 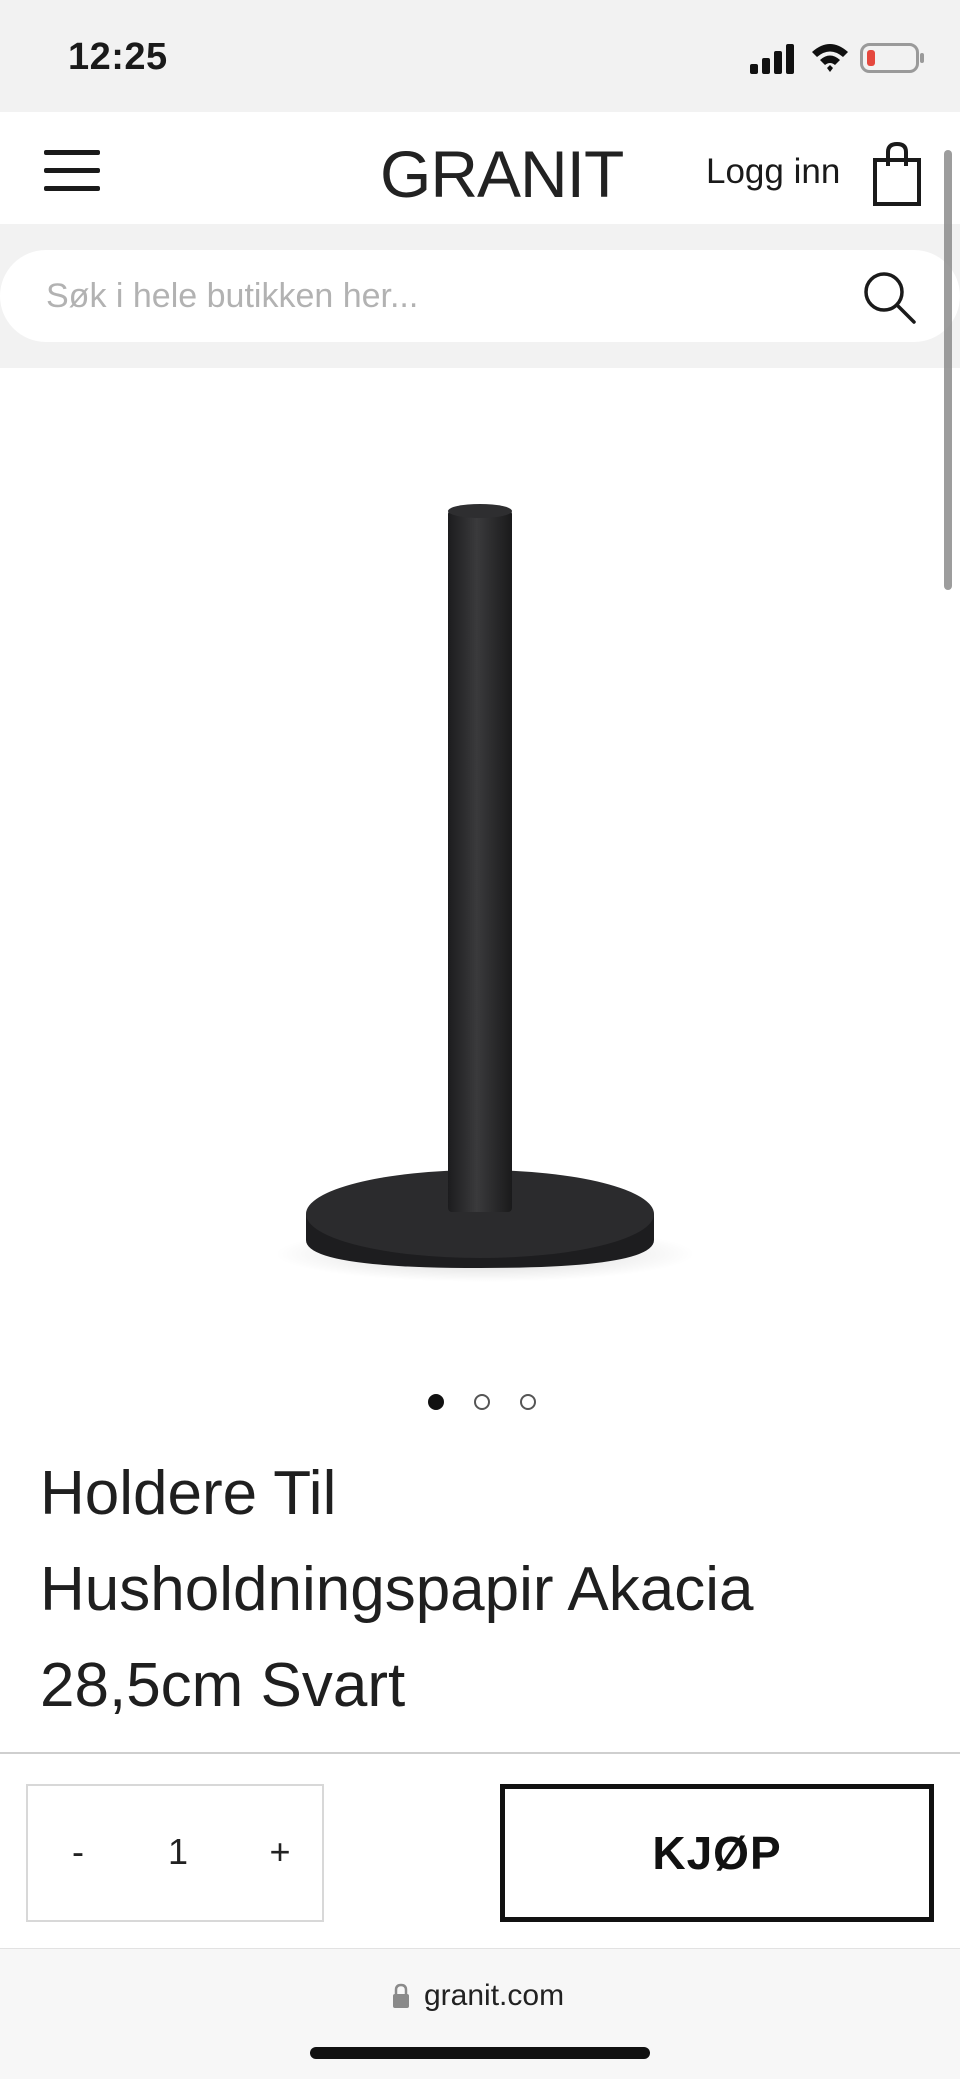 What do you see at coordinates (178, 1852) in the screenshot?
I see `quantity-input` at bounding box center [178, 1852].